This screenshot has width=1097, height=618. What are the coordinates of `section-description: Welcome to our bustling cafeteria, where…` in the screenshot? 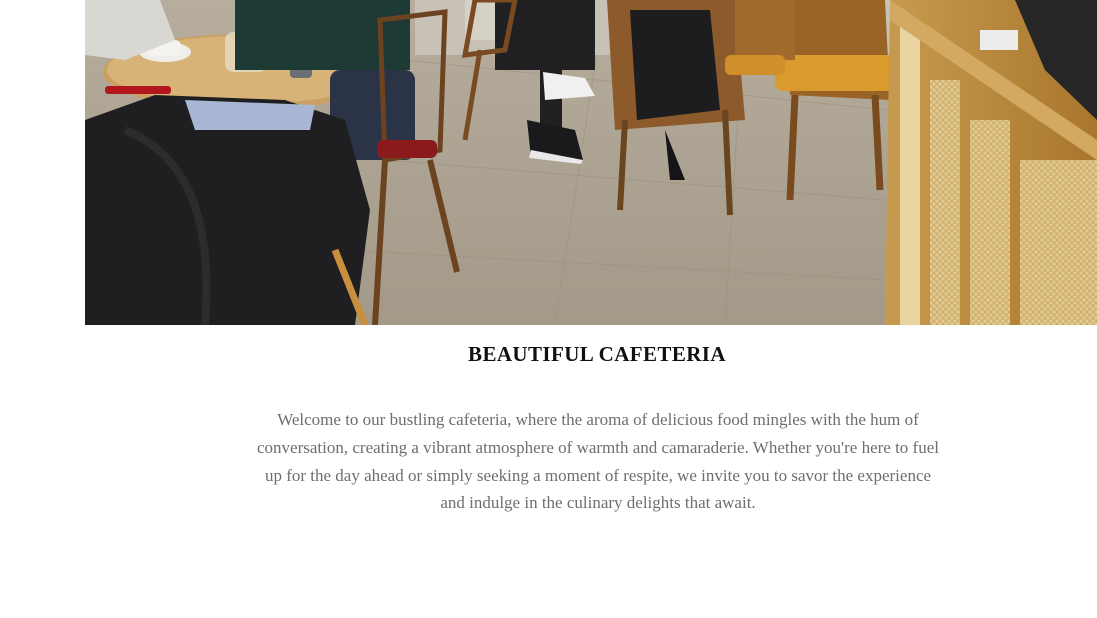 It's located at (598, 461).